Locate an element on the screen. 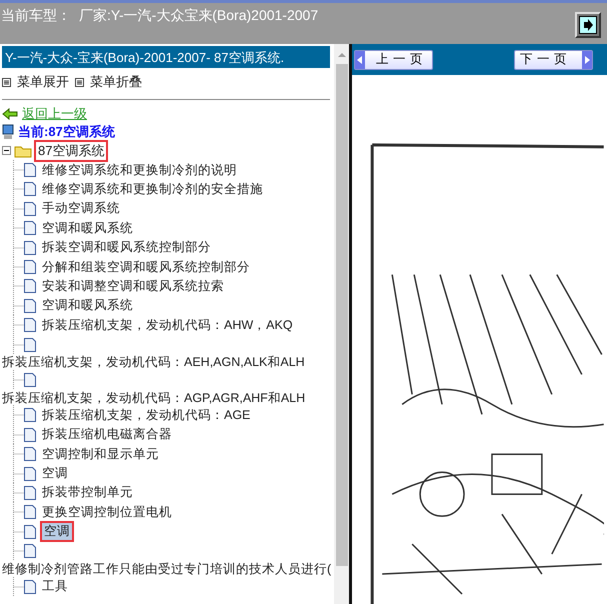 The image size is (607, 604). next-page-button: 下 一 页 is located at coordinates (553, 60).